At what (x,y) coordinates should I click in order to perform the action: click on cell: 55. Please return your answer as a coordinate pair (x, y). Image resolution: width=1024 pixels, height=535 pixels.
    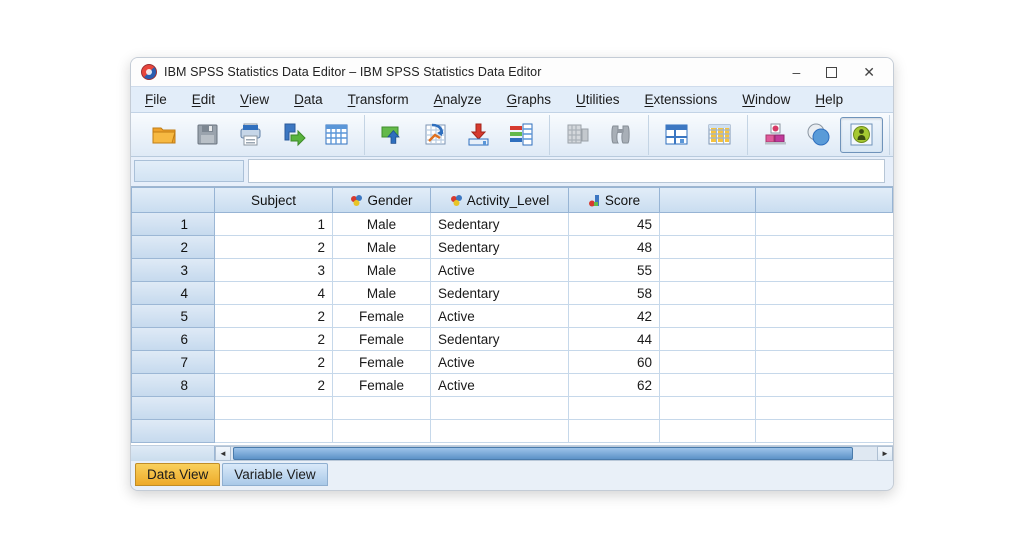
    Looking at the image, I should click on (614, 270).